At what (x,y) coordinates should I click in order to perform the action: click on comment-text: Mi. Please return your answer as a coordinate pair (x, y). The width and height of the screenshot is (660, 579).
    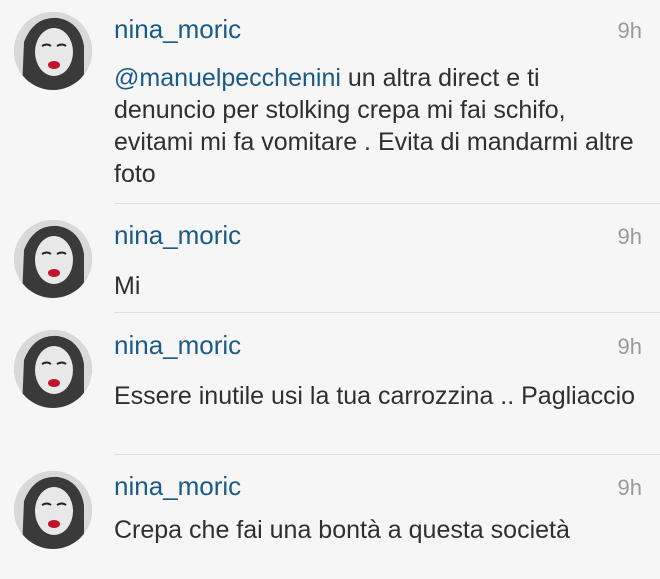
    Looking at the image, I should click on (127, 286).